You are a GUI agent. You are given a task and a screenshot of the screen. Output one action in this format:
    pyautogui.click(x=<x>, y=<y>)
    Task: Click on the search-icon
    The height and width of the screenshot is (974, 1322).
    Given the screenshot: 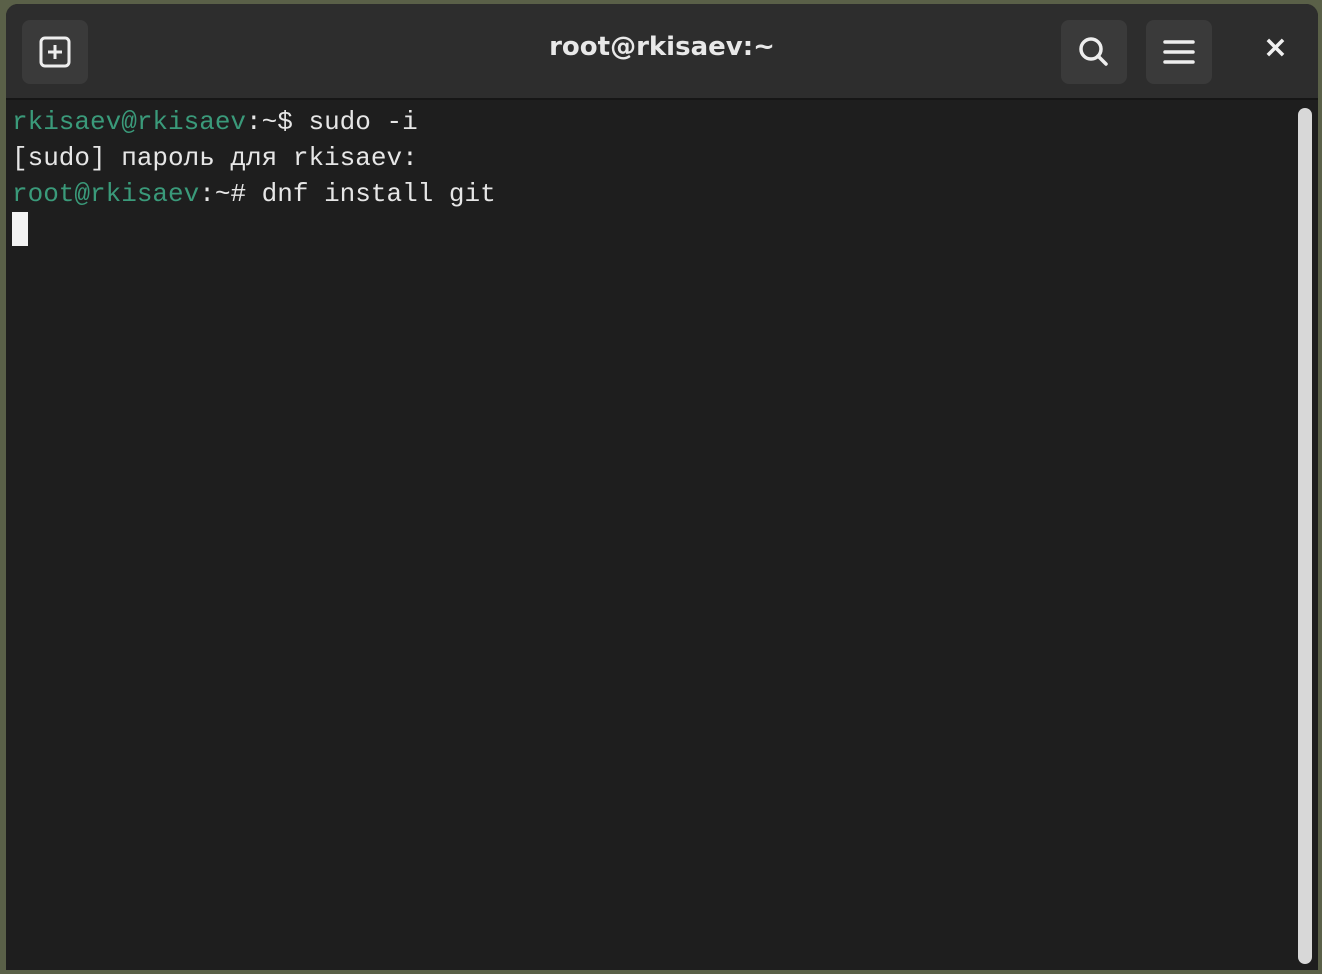 What is the action you would take?
    pyautogui.click(x=1093, y=51)
    